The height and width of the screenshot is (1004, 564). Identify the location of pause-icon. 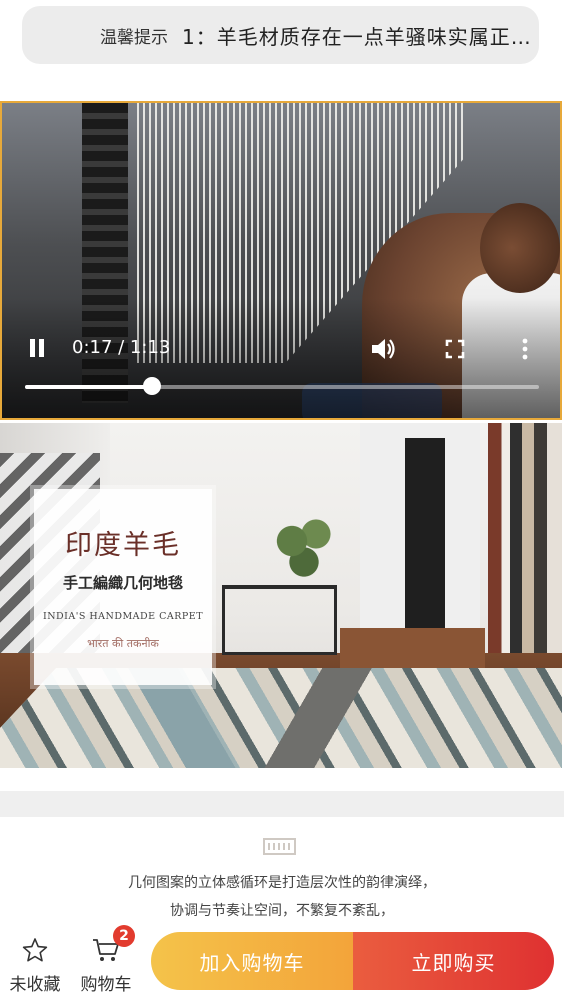
(37, 349).